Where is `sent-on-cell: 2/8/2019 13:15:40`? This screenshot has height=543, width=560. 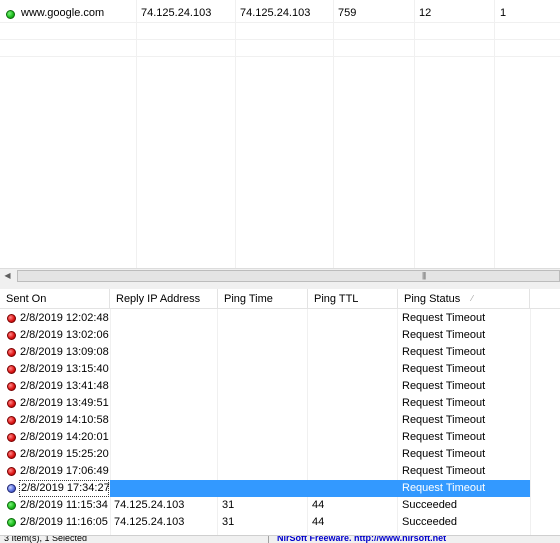 sent-on-cell: 2/8/2019 13:15:40 is located at coordinates (64, 369).